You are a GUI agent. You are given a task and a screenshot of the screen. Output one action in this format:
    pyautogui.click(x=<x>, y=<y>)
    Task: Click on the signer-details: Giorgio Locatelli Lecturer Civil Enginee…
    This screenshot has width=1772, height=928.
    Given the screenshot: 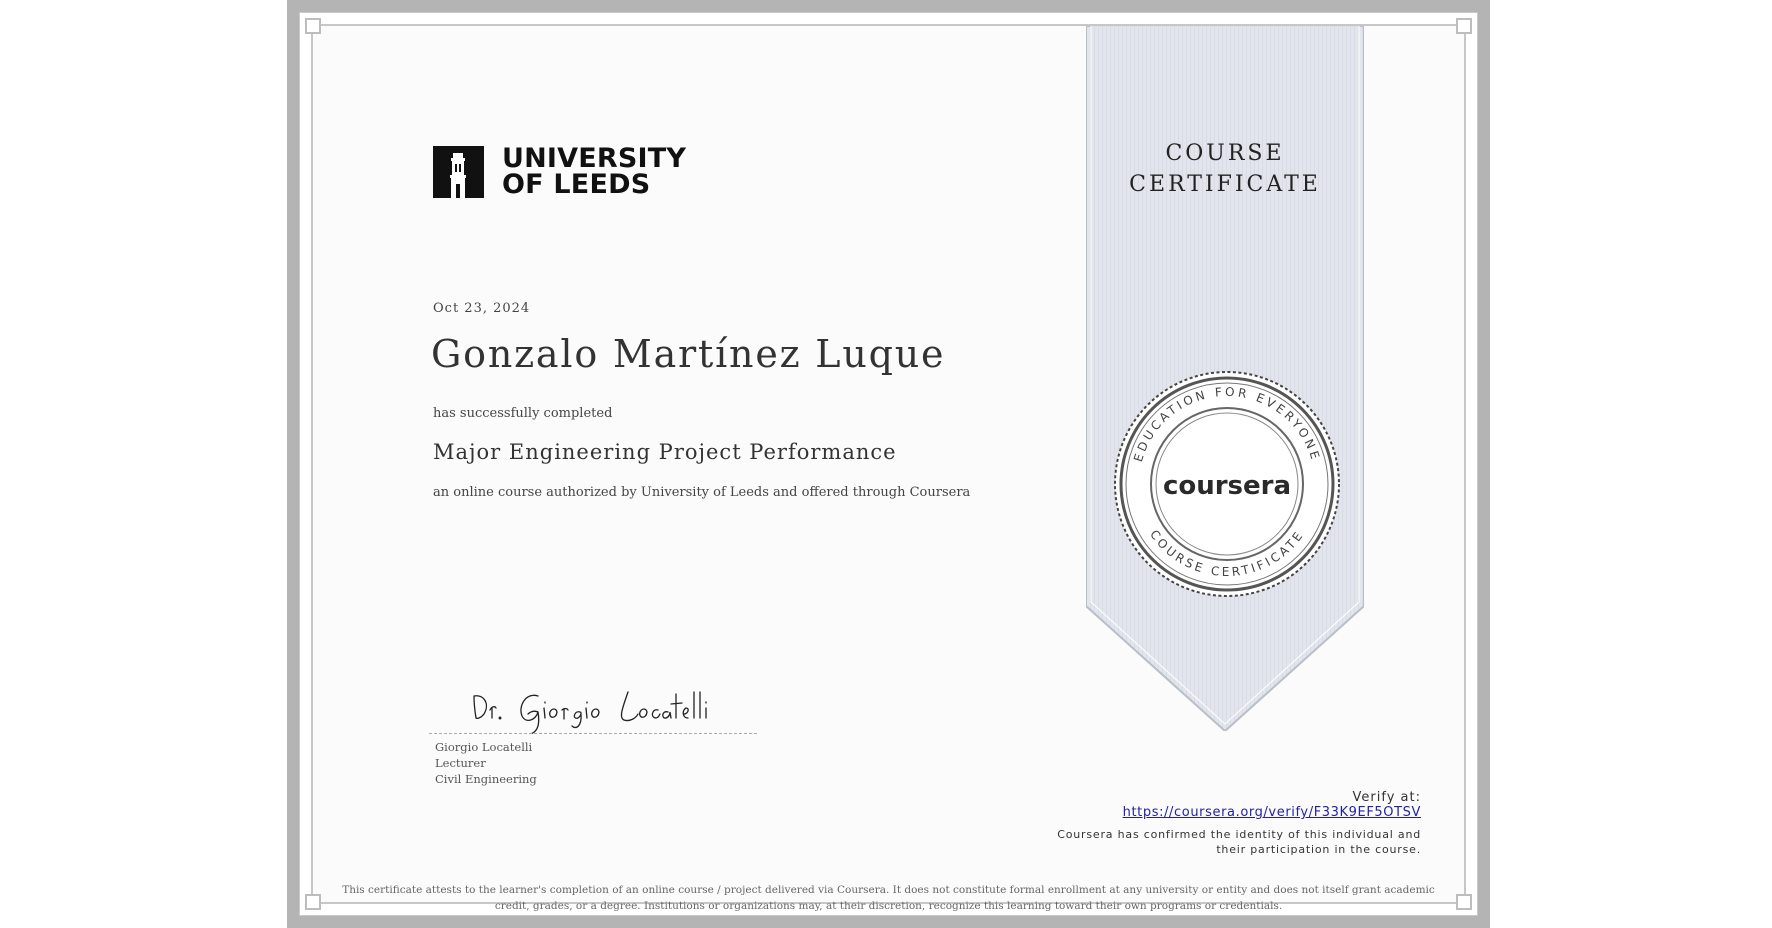 What is the action you would take?
    pyautogui.click(x=486, y=763)
    